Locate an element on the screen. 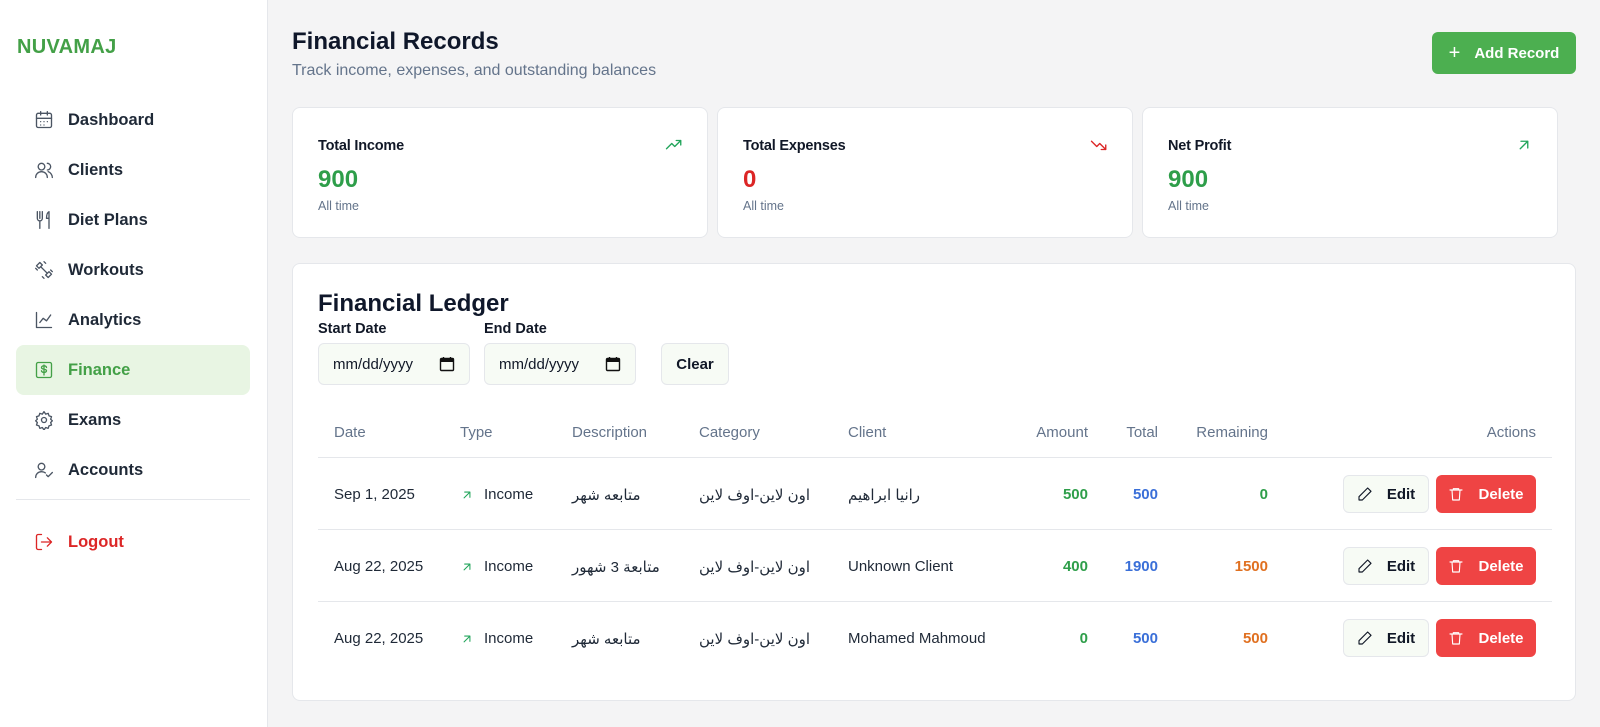 The image size is (1600, 727). cell-client: Unknown Client is located at coordinates (901, 566).